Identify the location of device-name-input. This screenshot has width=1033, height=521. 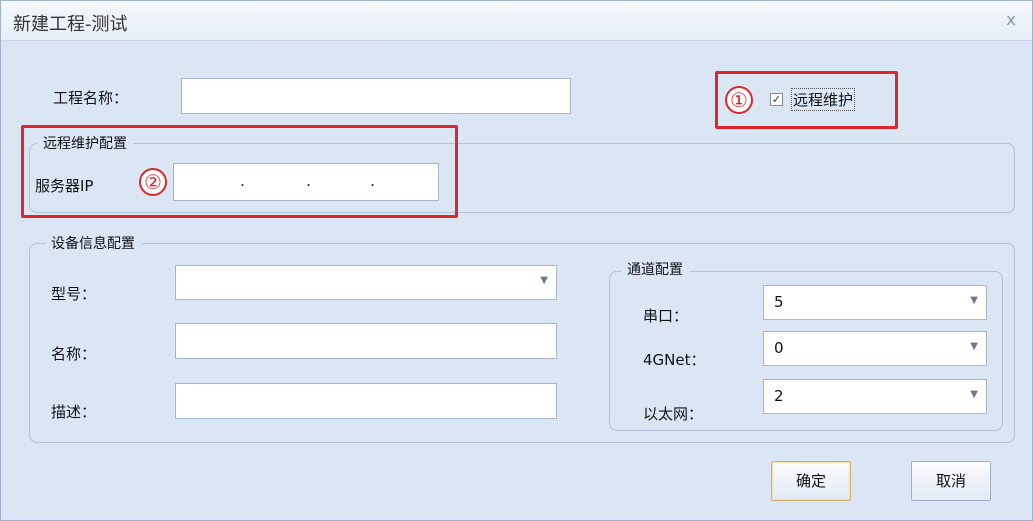
(366, 341).